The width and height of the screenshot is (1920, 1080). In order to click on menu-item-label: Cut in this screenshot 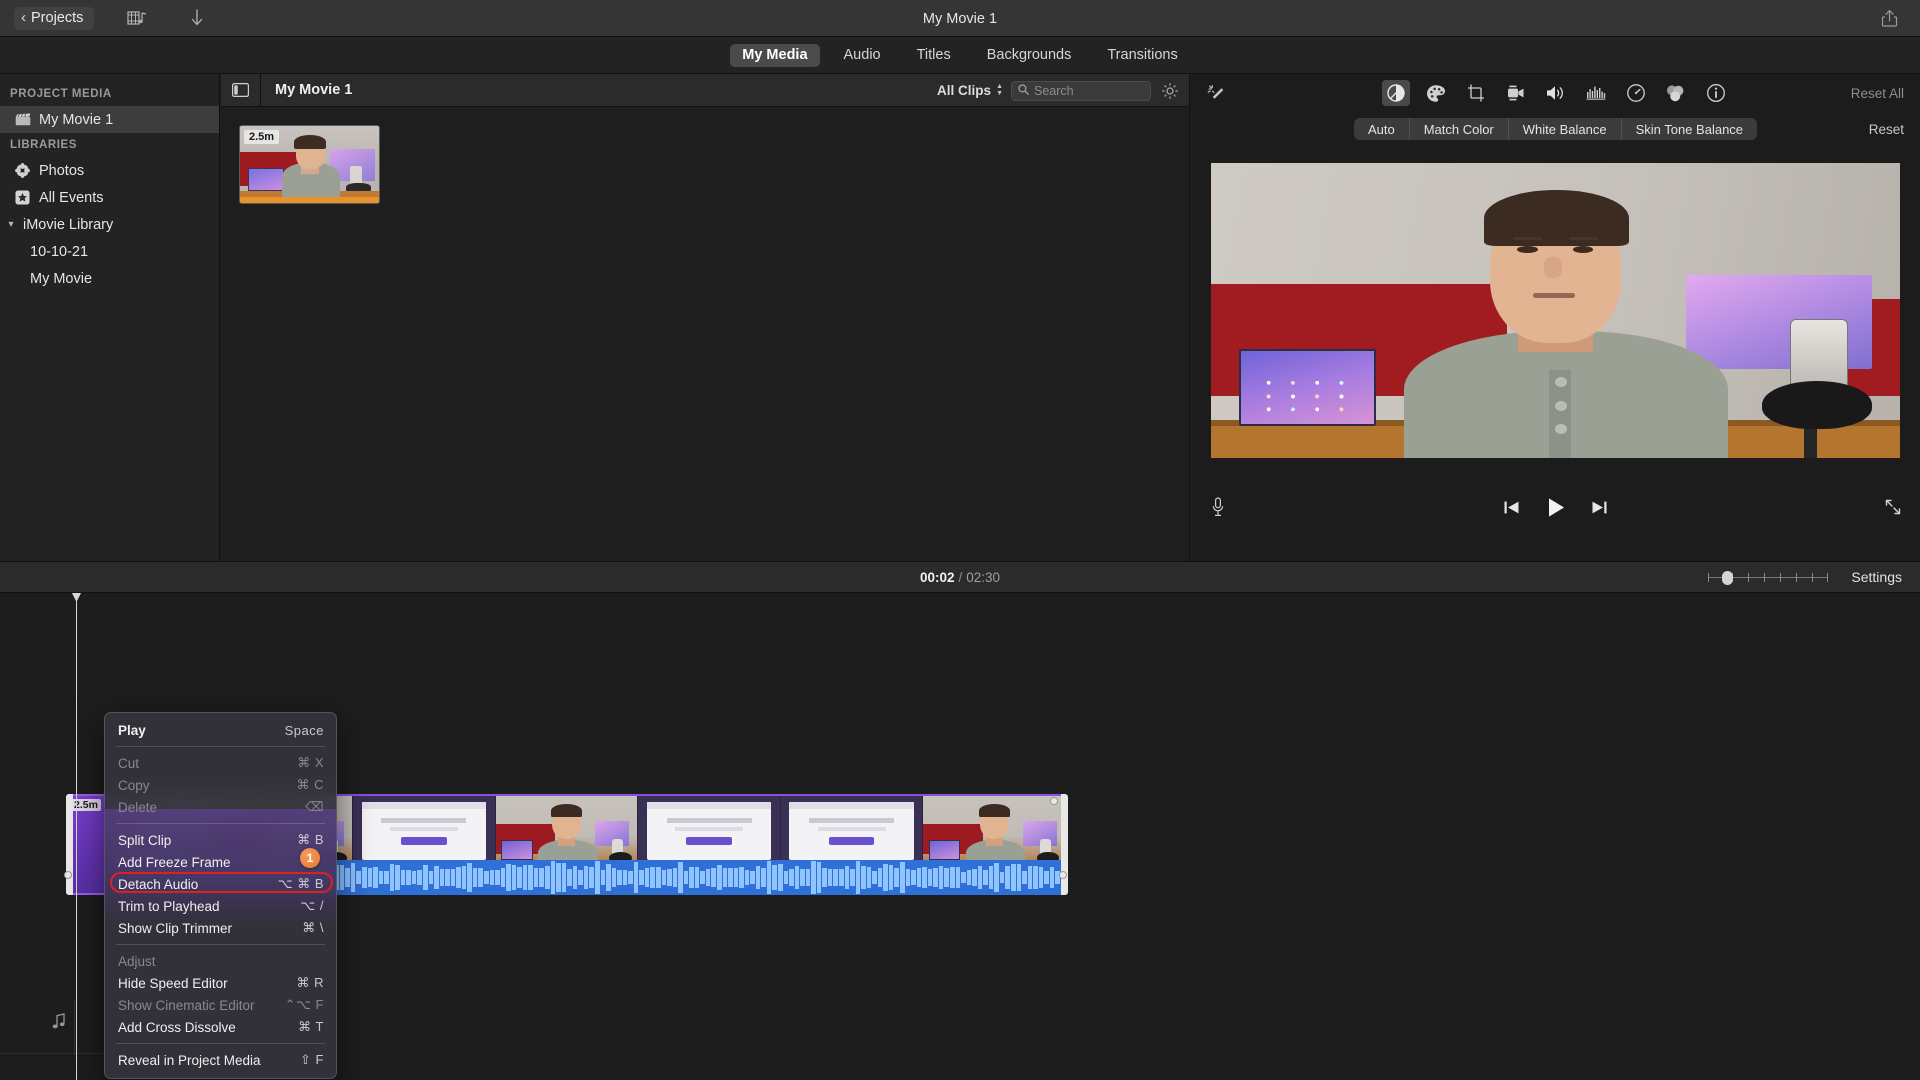, I will do `click(129, 763)`.